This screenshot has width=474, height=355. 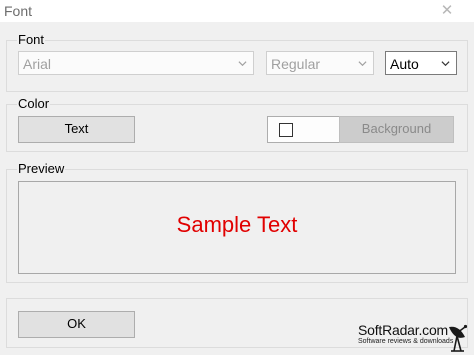 I want to click on preview-group-label: Preview, so click(x=41, y=168).